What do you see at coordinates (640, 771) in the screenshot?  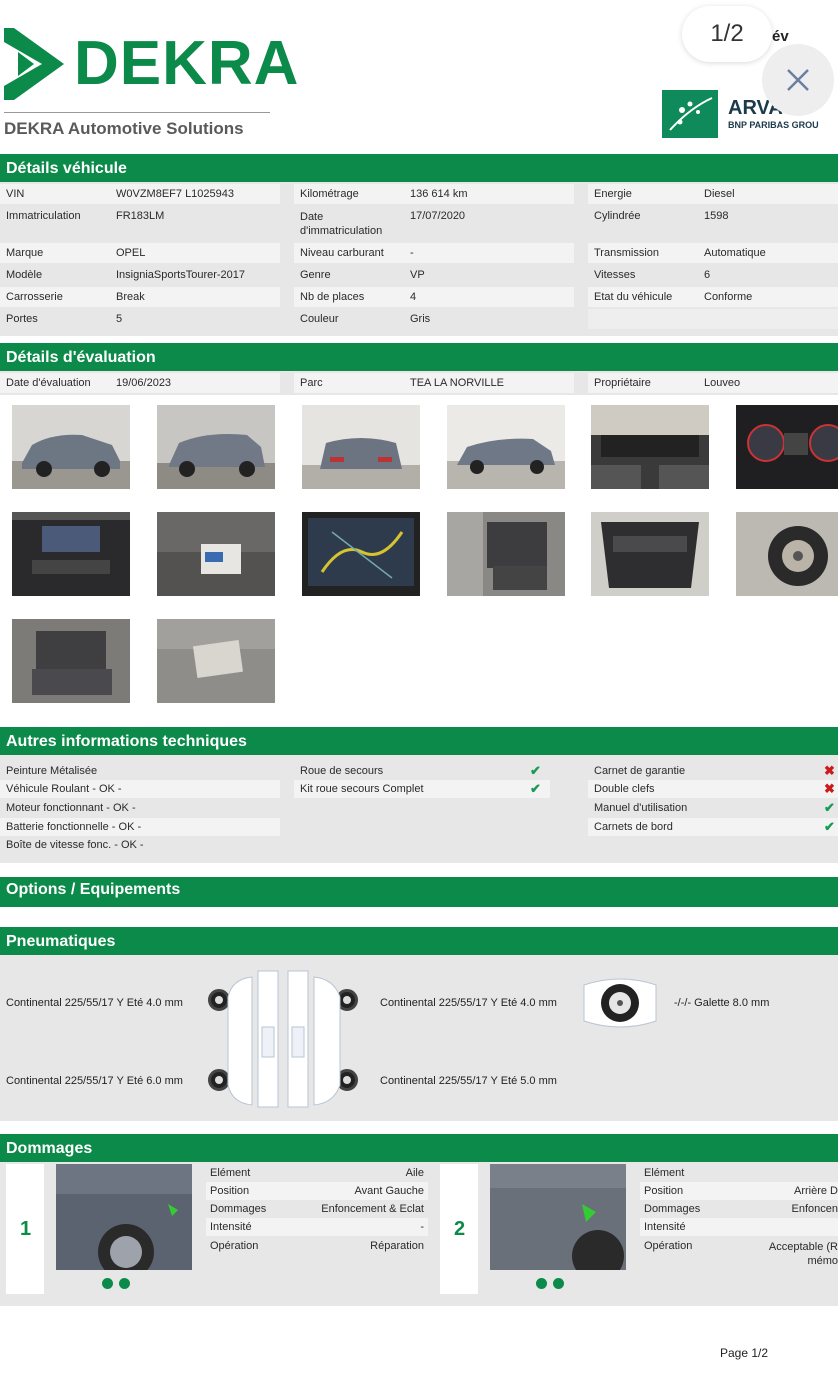 I see `tech-item-label: Carnet de garantie` at bounding box center [640, 771].